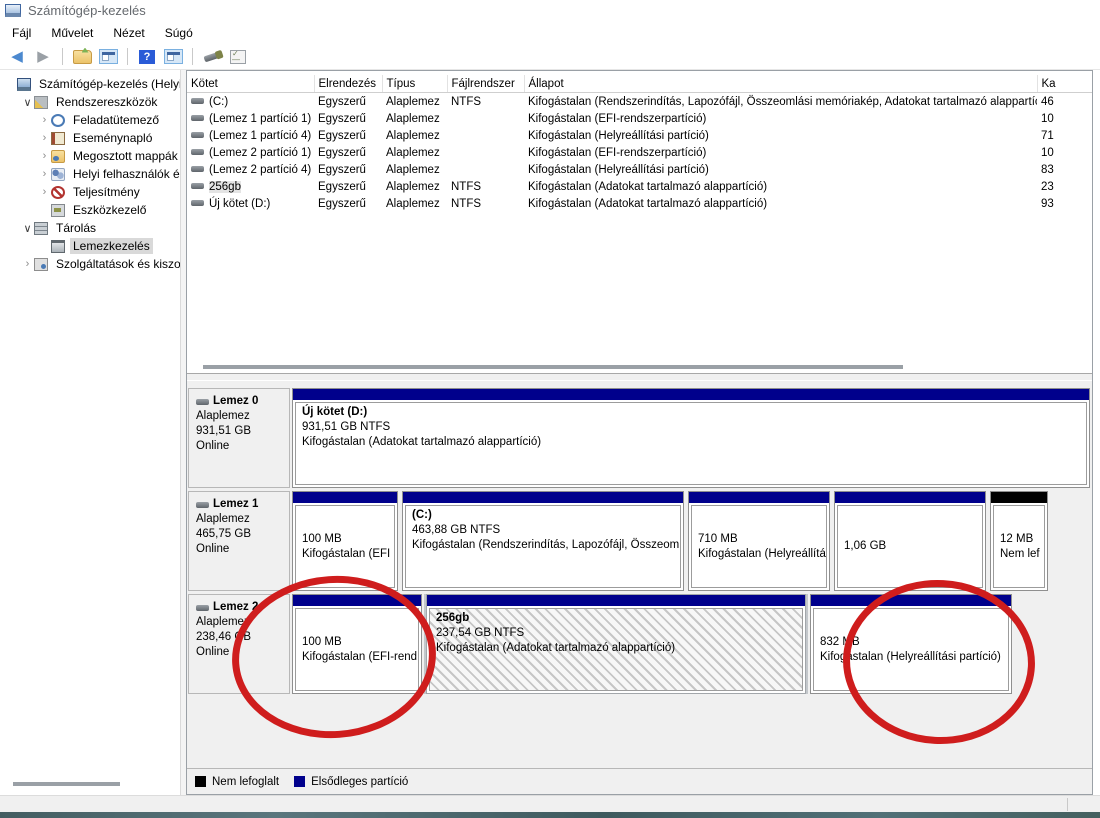 This screenshot has height=818, width=1100. What do you see at coordinates (239, 541) in the screenshot?
I see `disk-header-1: Lemez 1 Alaplemez 465,75 GB Online` at bounding box center [239, 541].